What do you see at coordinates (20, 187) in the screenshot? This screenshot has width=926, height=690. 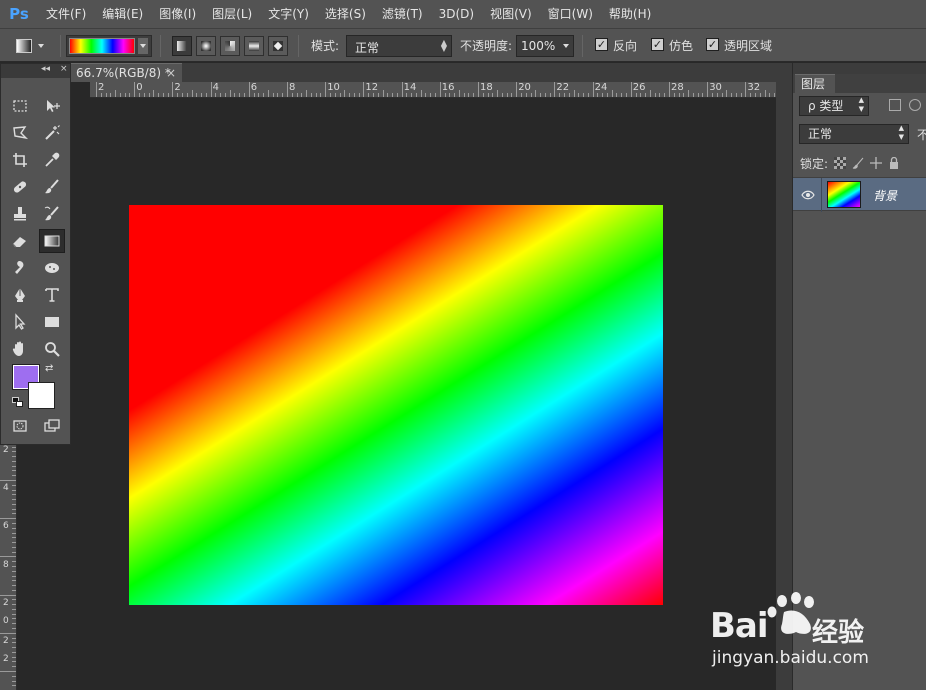 I see `healing-brush-tool` at bounding box center [20, 187].